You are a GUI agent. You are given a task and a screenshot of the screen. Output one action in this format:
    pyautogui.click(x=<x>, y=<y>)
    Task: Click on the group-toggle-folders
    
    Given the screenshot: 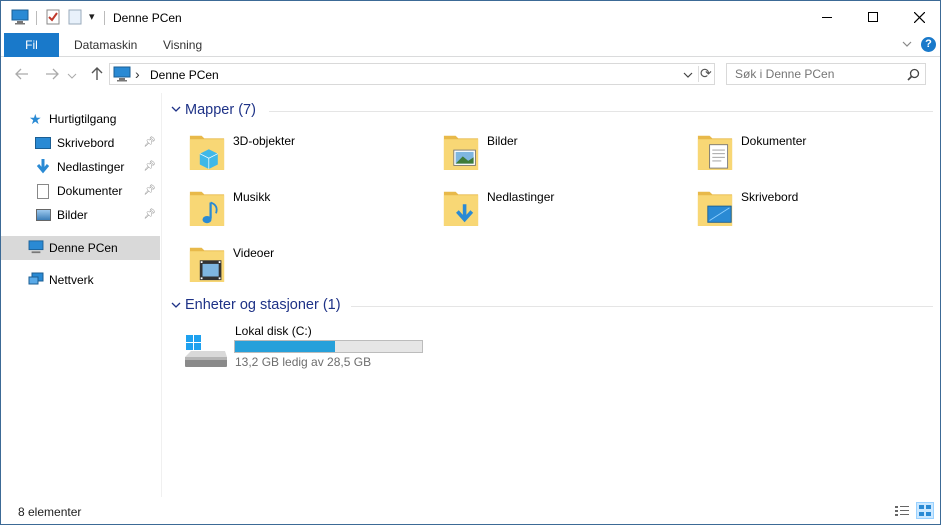 What is the action you would take?
    pyautogui.click(x=176, y=109)
    